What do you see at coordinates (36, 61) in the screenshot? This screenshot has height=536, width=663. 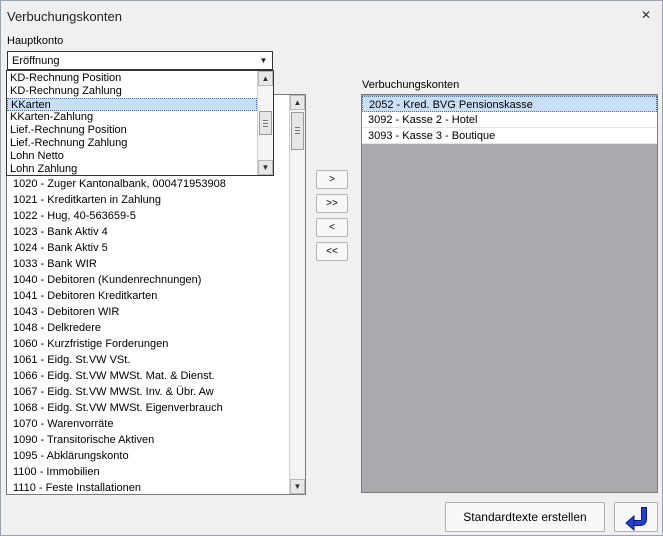 I see `hauptkonto-selected-value: Eröffnung` at bounding box center [36, 61].